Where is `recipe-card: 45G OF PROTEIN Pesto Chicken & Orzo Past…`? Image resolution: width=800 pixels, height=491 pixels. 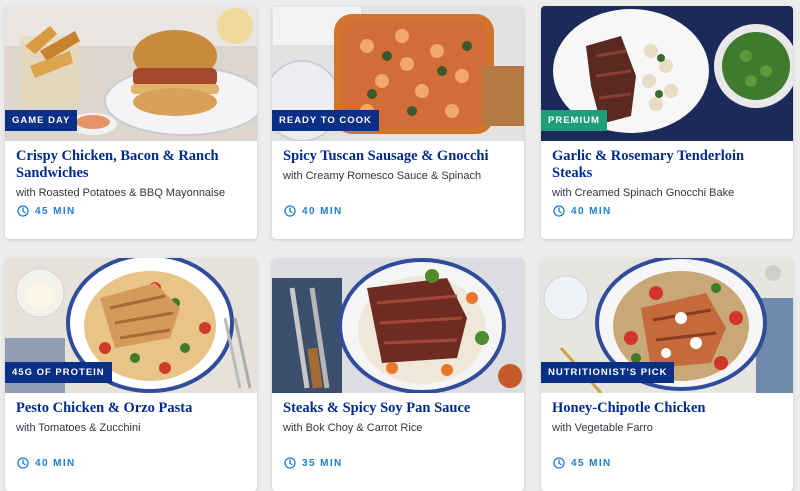
recipe-card: 45G OF PROTEIN Pesto Chicken & Orzo Past… is located at coordinates (131, 374).